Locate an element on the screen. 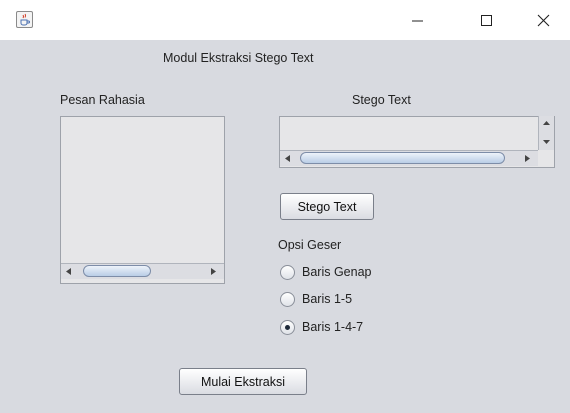  radio-selected-dot is located at coordinates (287, 327).